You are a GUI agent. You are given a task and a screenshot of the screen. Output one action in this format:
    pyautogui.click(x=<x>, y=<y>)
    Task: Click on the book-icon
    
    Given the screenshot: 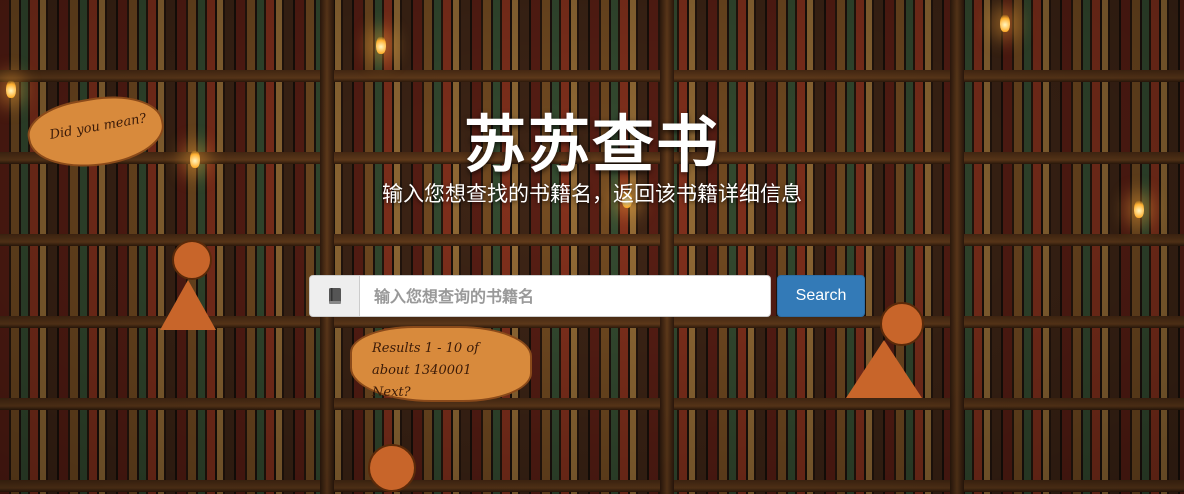 What is the action you would take?
    pyautogui.click(x=335, y=296)
    